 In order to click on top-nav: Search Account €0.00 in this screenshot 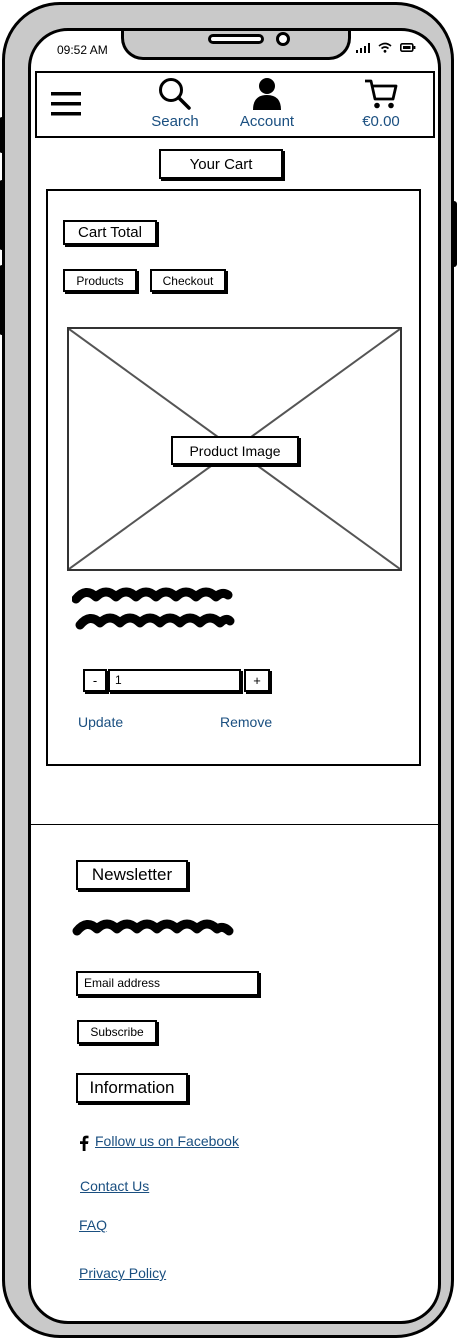, I will do `click(235, 104)`.